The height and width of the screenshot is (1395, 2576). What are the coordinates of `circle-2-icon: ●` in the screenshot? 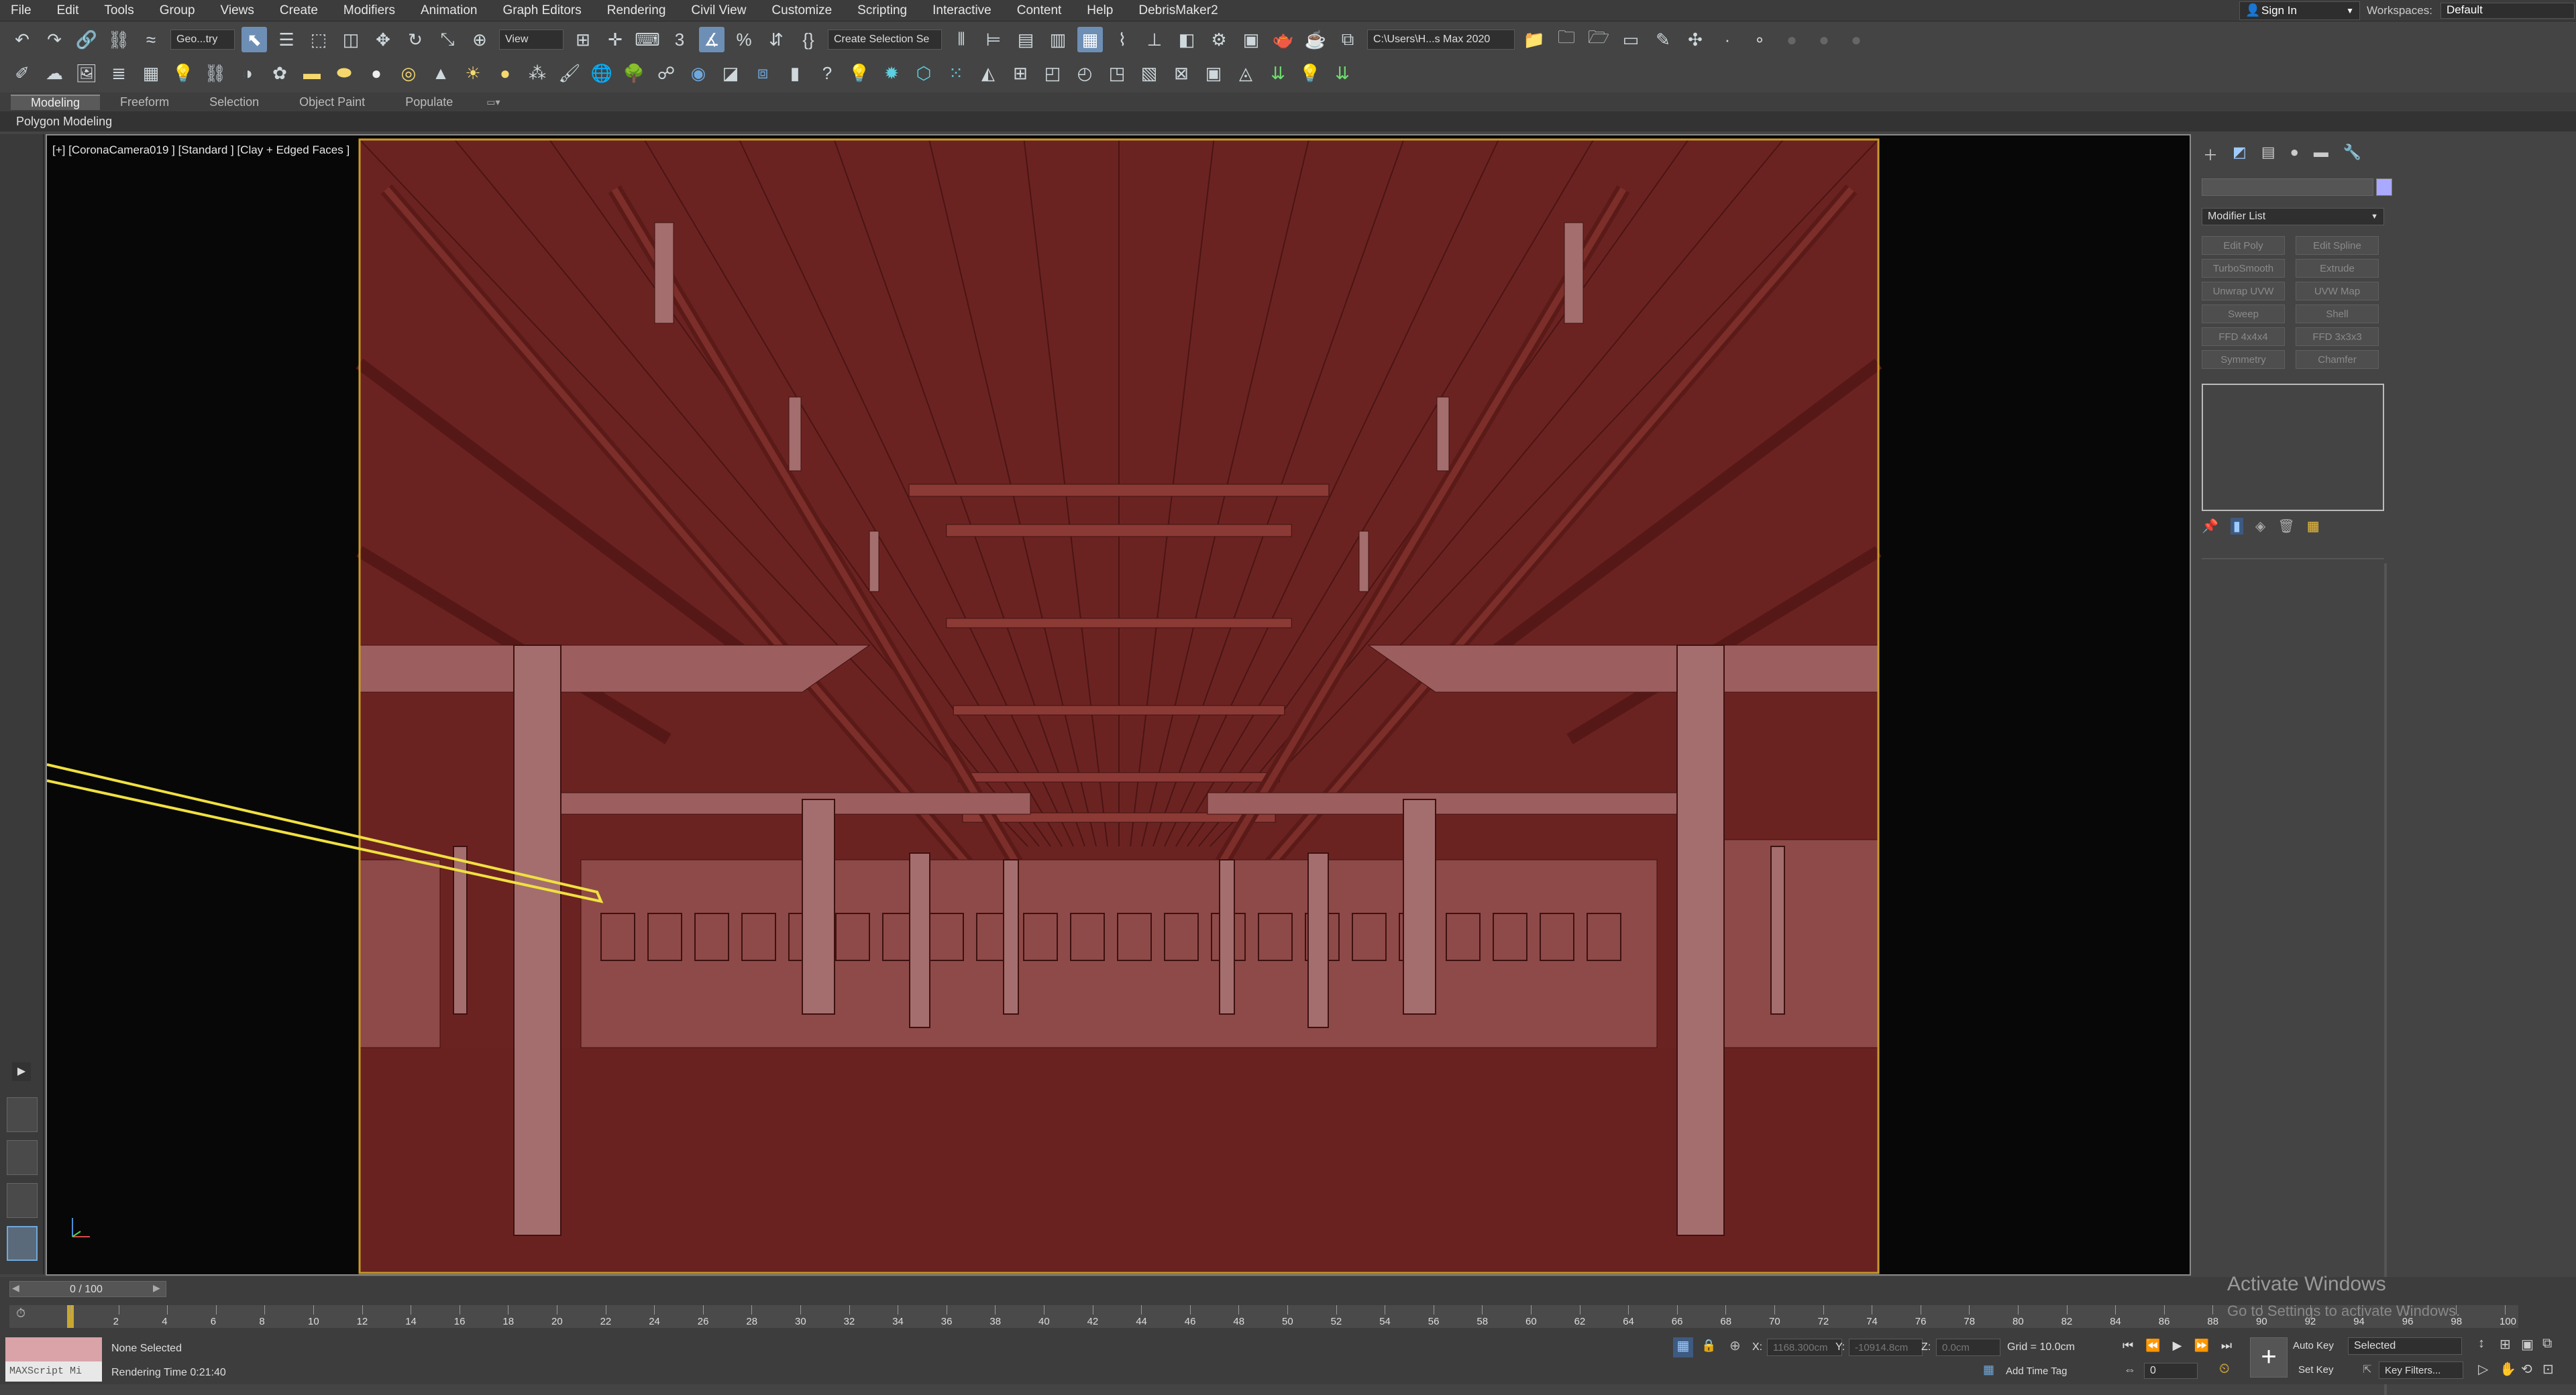 It's located at (1824, 39).